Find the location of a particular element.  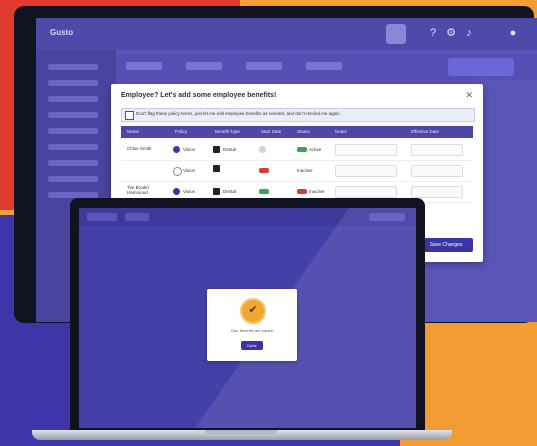

check-badge-icon: ✔ is located at coordinates (253, 311).